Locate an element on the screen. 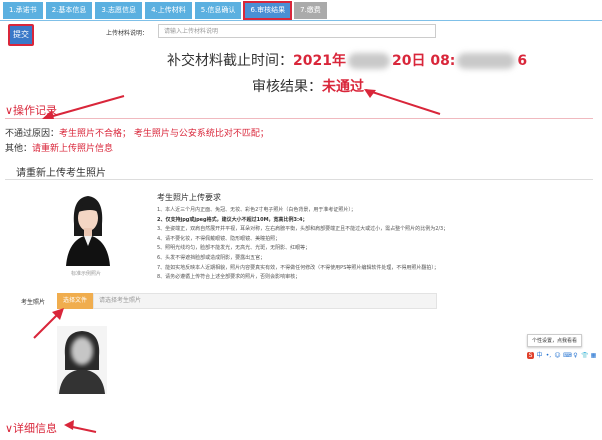 This screenshot has width=602, height=440. other-note: 其他：请重新上传照片信息 is located at coordinates (59, 147).